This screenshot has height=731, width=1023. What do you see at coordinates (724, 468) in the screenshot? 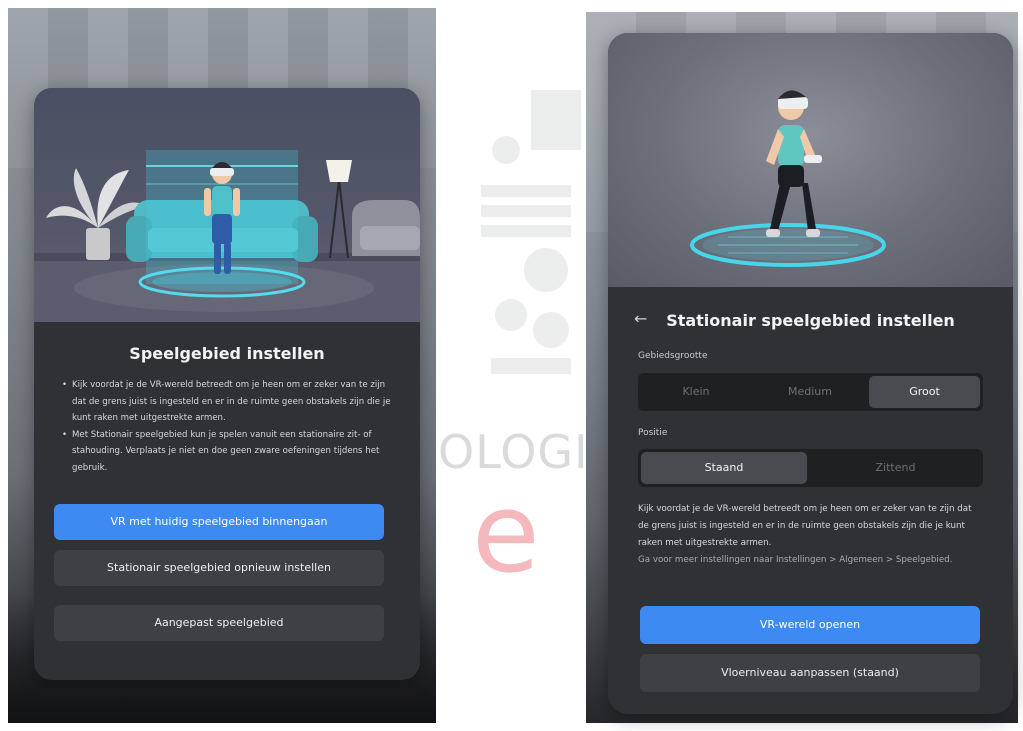
I see `position-option-standing: Staand` at bounding box center [724, 468].